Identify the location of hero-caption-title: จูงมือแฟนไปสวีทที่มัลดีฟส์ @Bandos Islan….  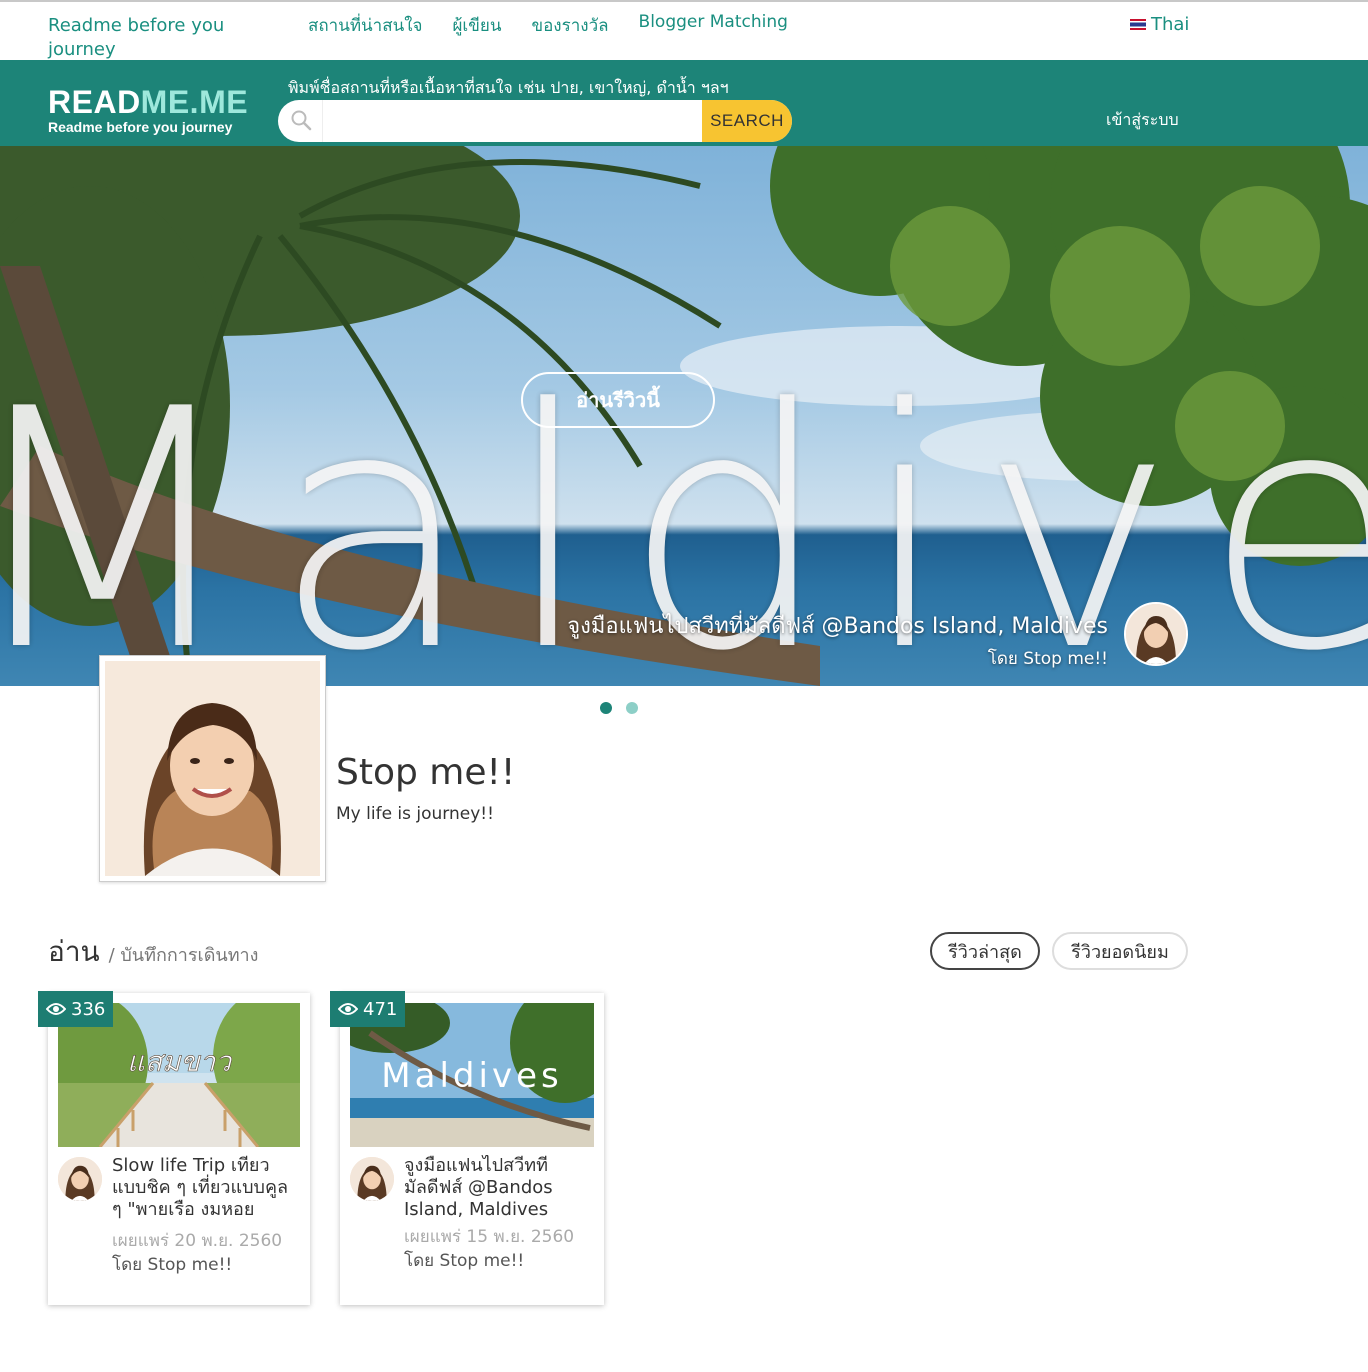
(837, 626).